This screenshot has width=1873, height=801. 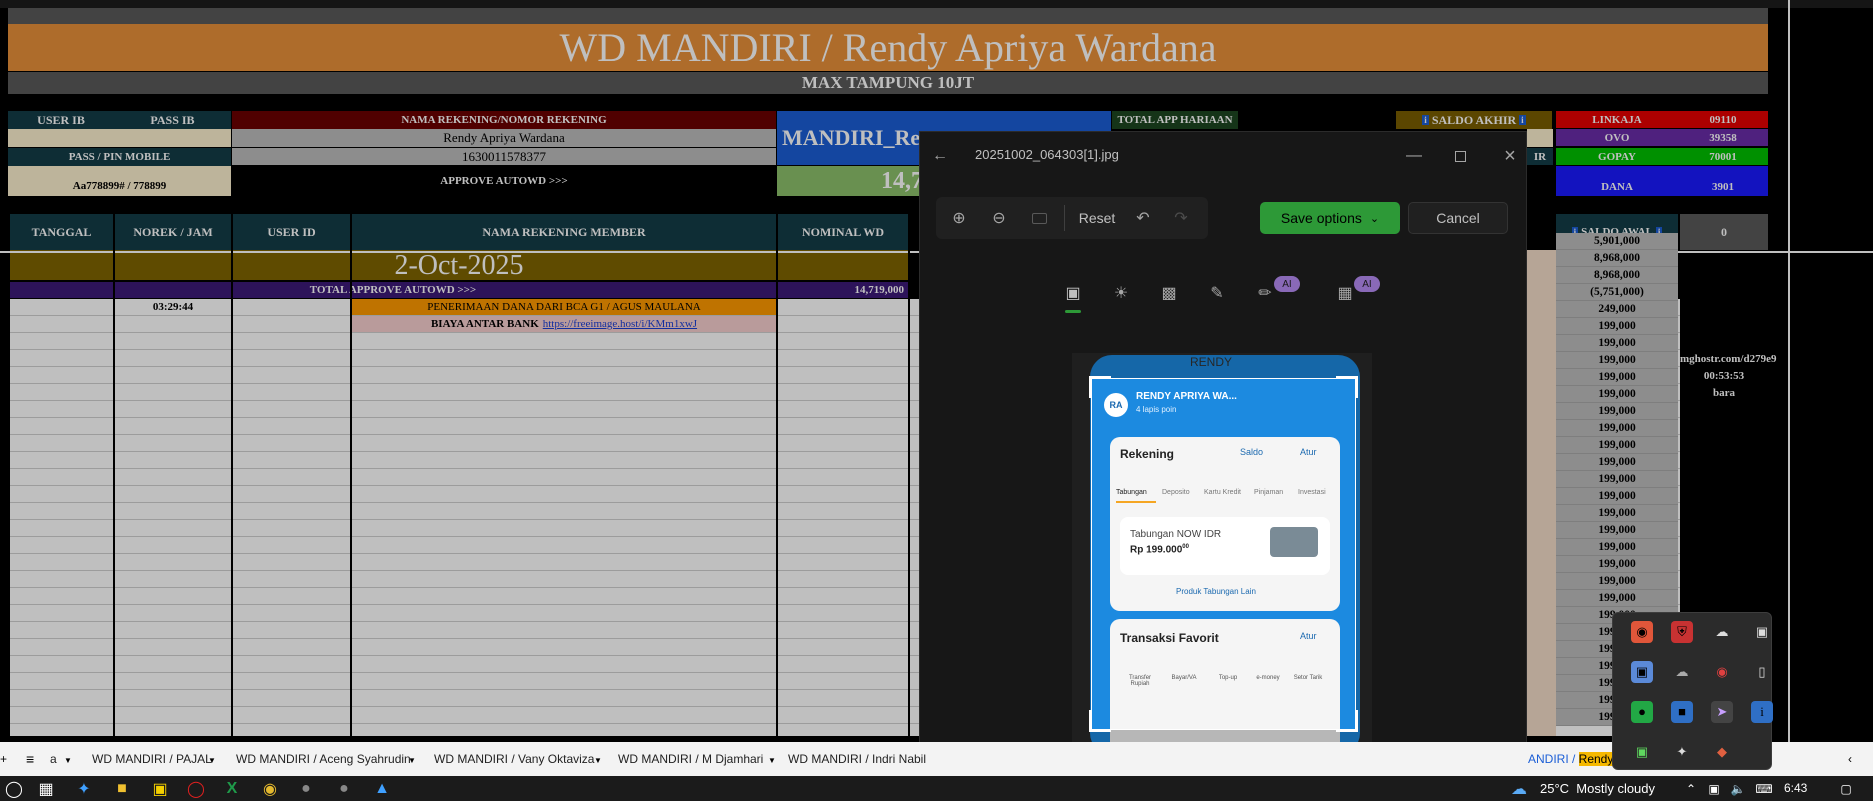 I want to click on weather-icon: ☁, so click(x=1519, y=789).